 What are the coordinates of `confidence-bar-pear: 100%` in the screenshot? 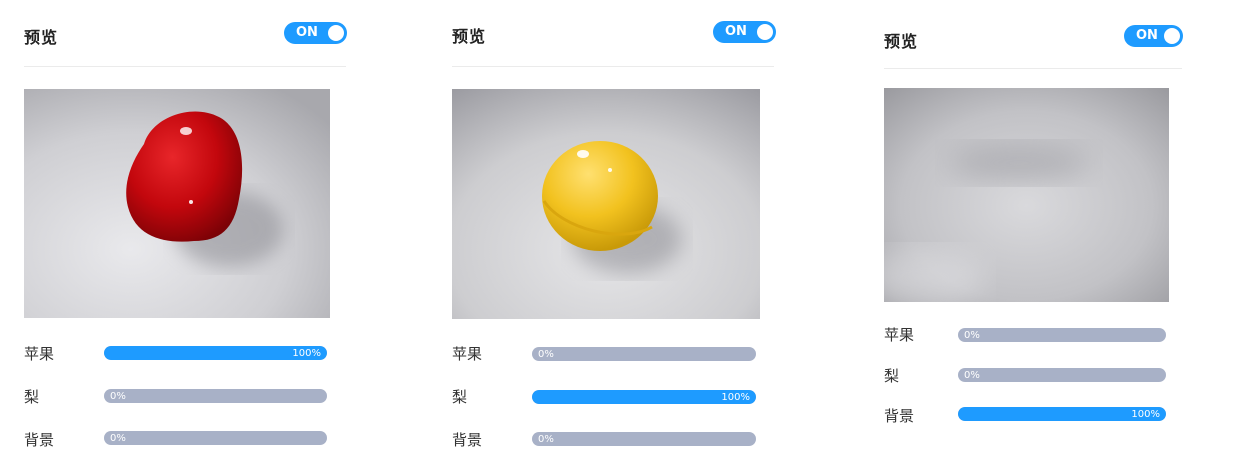 It's located at (644, 397).